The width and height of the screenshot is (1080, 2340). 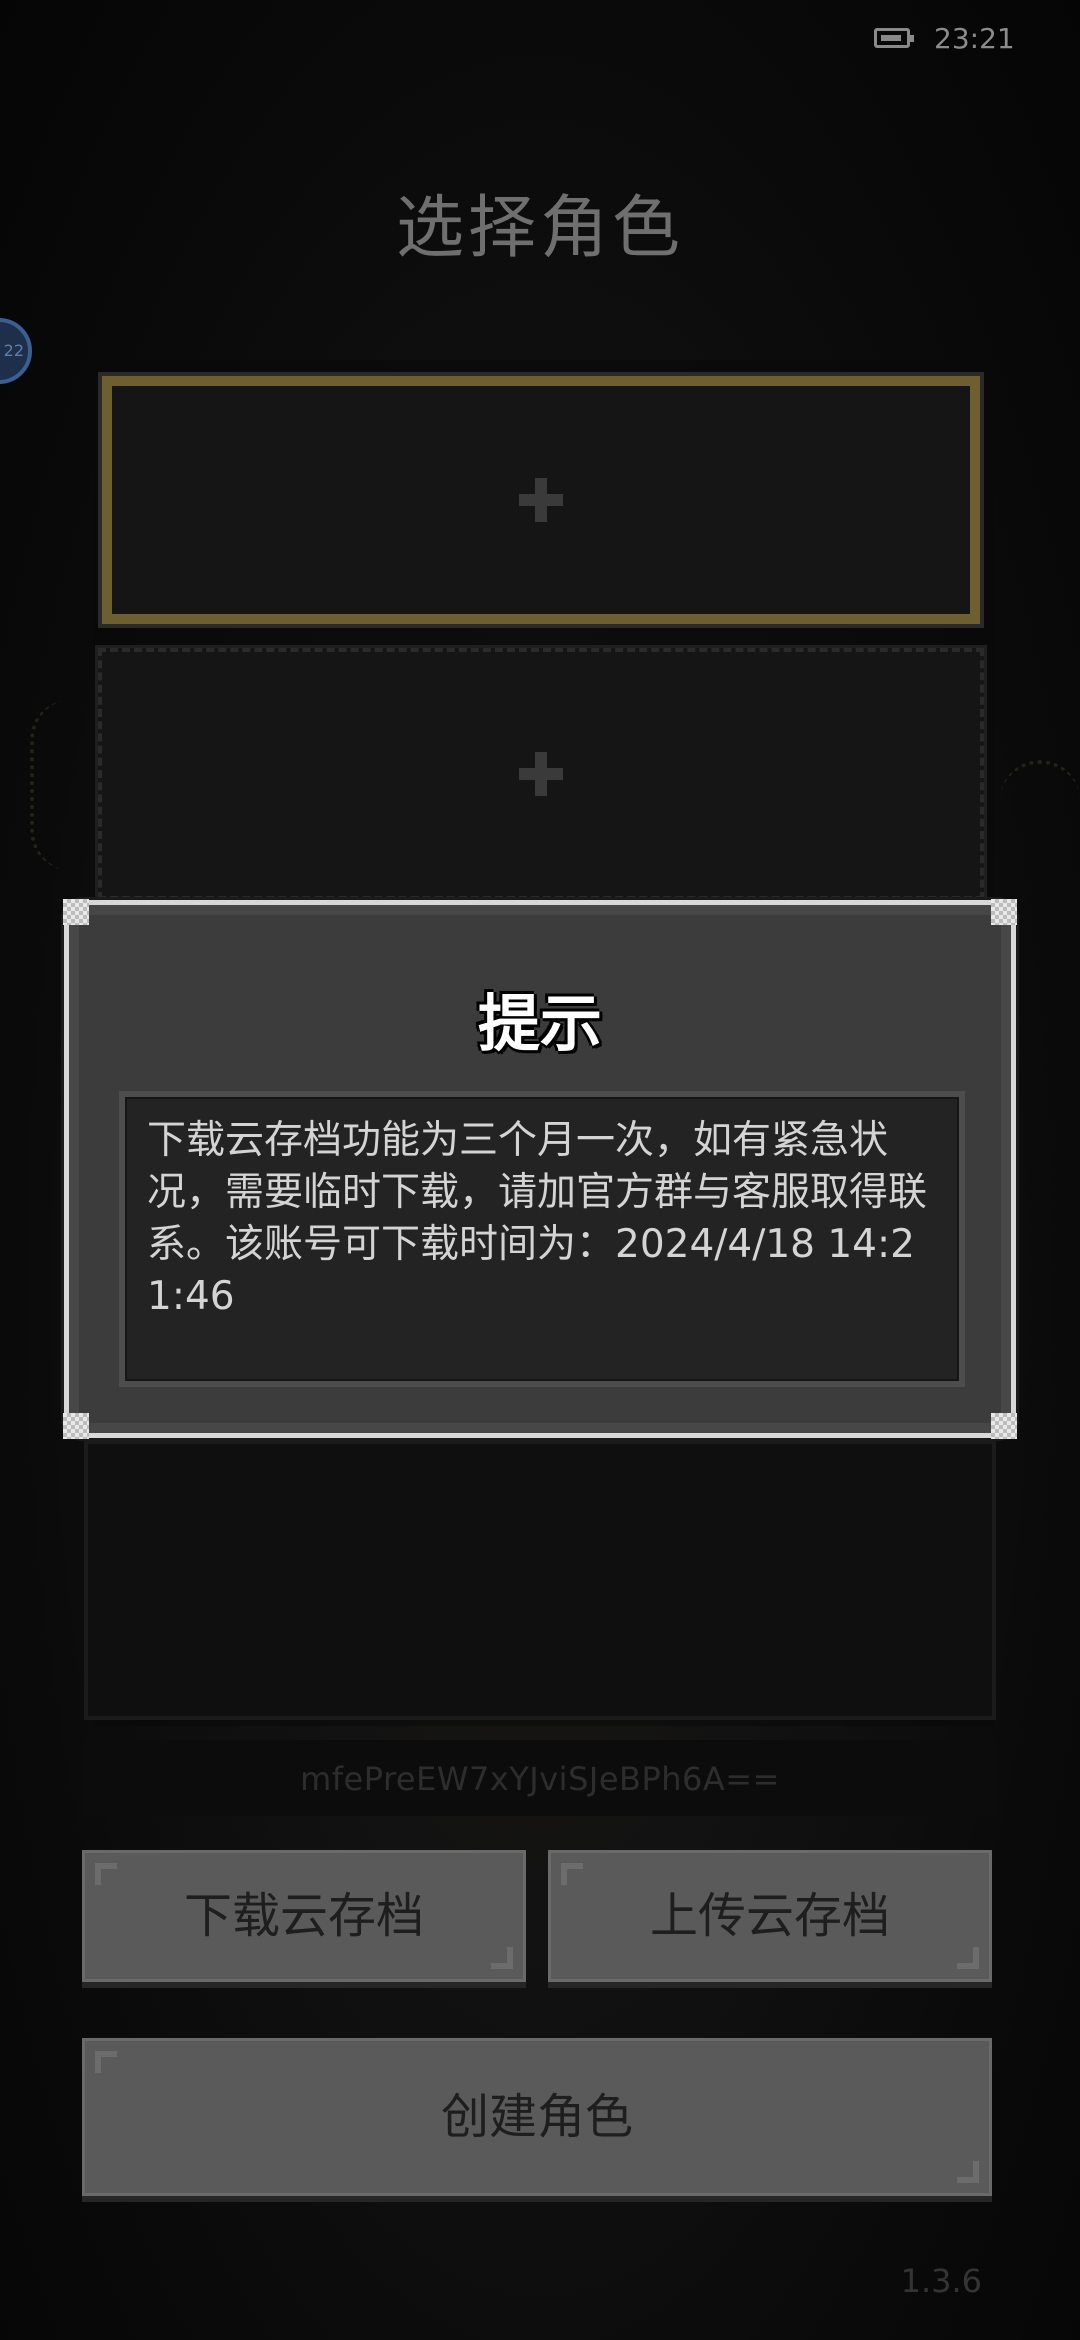 What do you see at coordinates (540, 40) in the screenshot?
I see `status-bar: 23:21` at bounding box center [540, 40].